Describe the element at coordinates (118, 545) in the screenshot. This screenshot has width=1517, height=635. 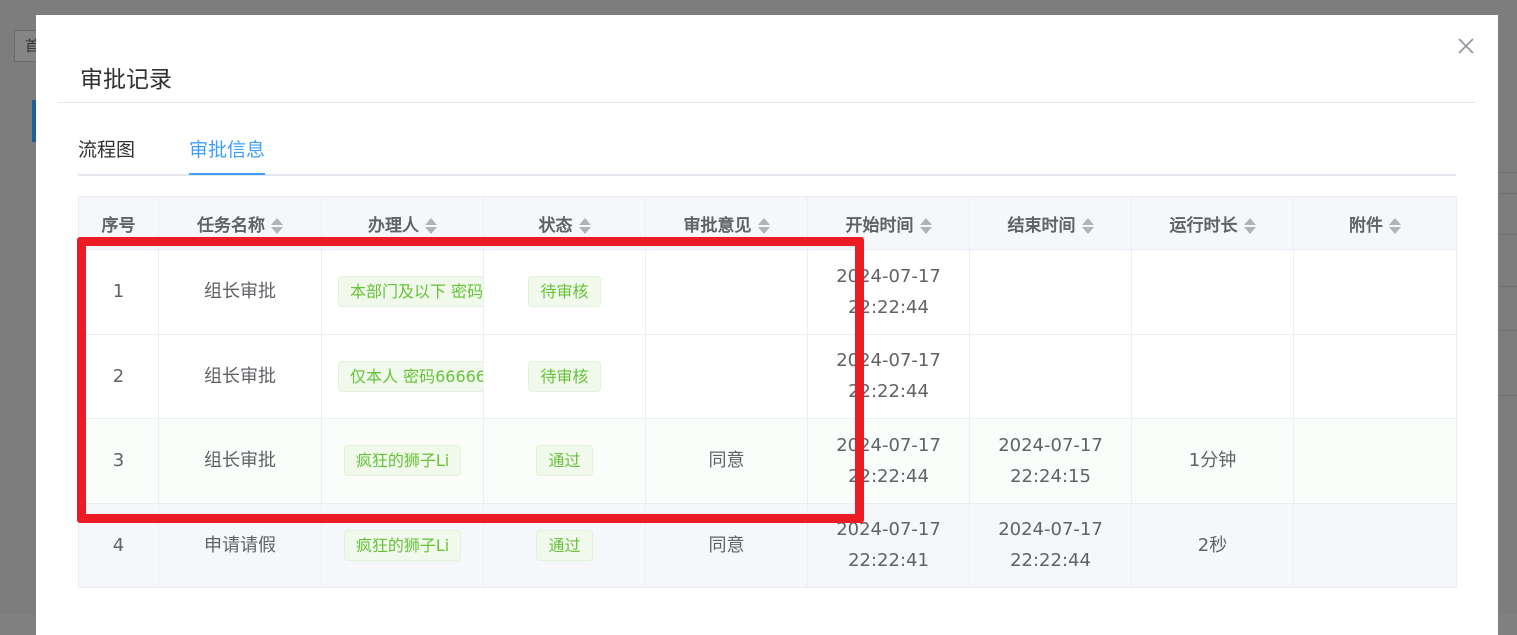
I see `cell-index: 4` at that location.